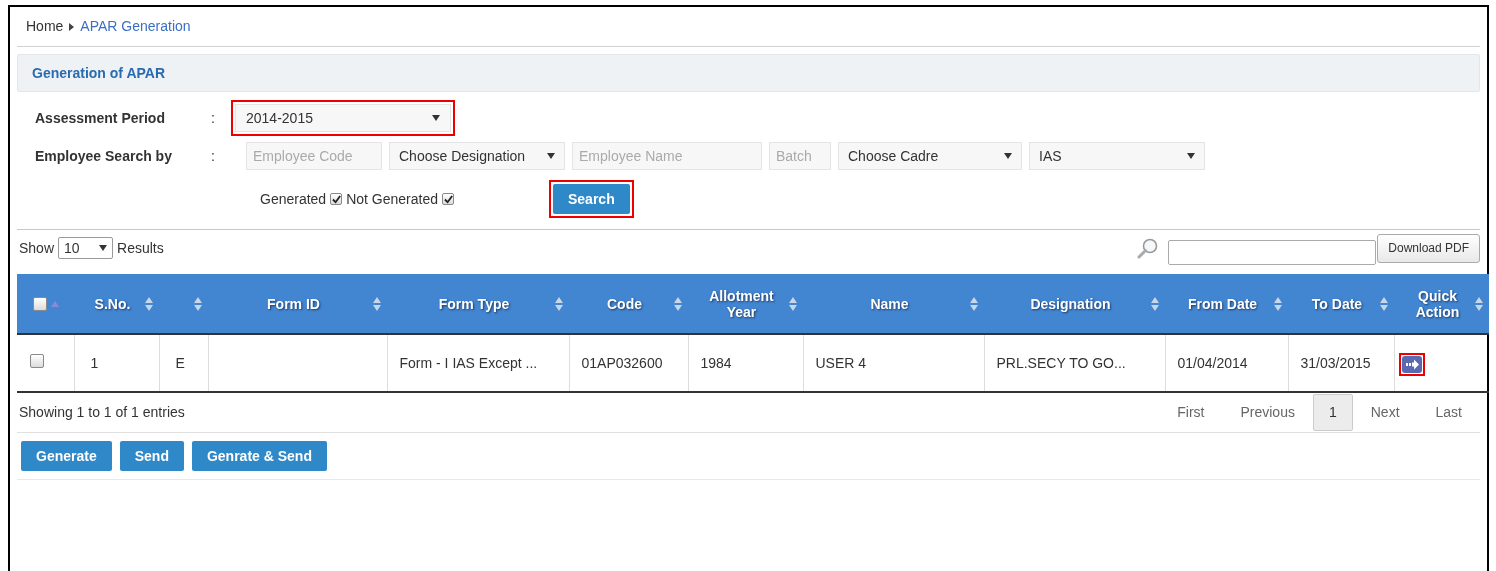 Image resolution: width=1496 pixels, height=571 pixels. Describe the element at coordinates (297, 304) in the screenshot. I see `column-header: Form ID` at that location.